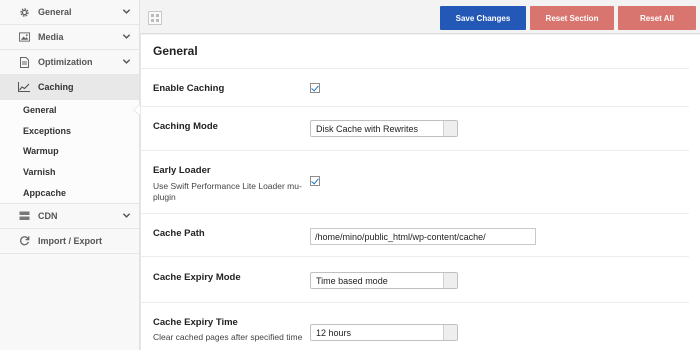 Image resolution: width=700 pixels, height=350 pixels. What do you see at coordinates (228, 337) in the screenshot?
I see `setting-description: Clear cached pages after specified time` at bounding box center [228, 337].